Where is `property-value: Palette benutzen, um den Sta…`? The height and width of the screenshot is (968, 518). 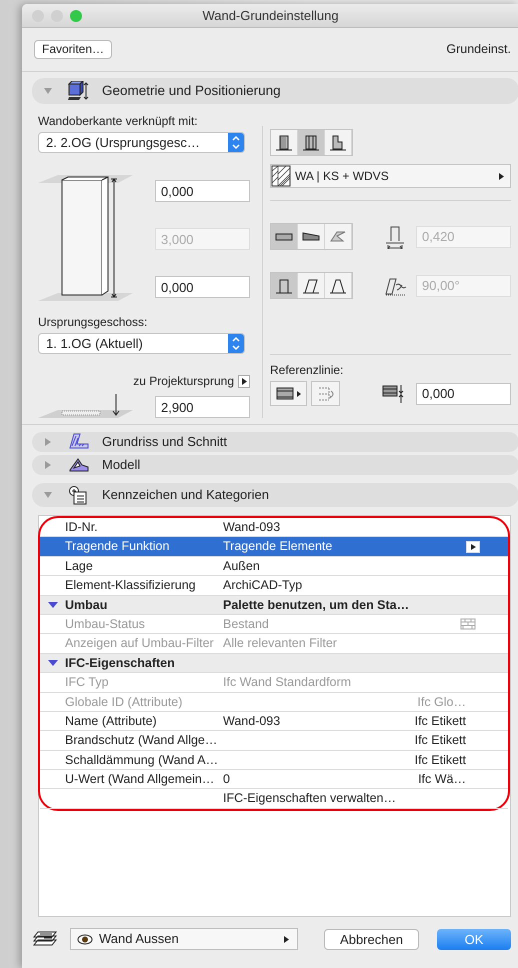
property-value: Palette benutzen, um den Sta… is located at coordinates (316, 605).